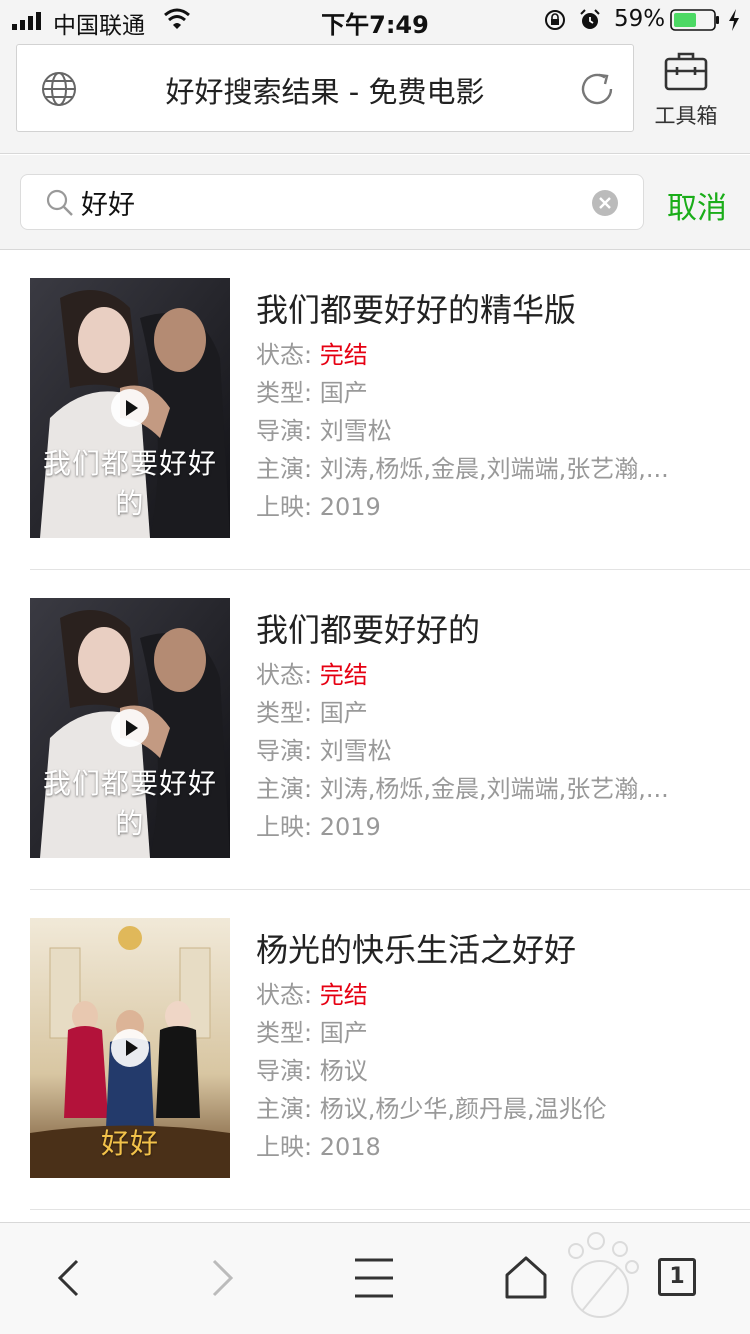 The image size is (750, 1334). What do you see at coordinates (640, 19) in the screenshot?
I see `battery-percentage: 59%` at bounding box center [640, 19].